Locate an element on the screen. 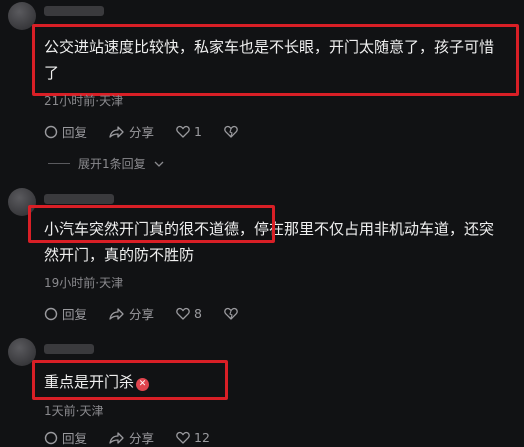  like-count: 8 is located at coordinates (198, 313).